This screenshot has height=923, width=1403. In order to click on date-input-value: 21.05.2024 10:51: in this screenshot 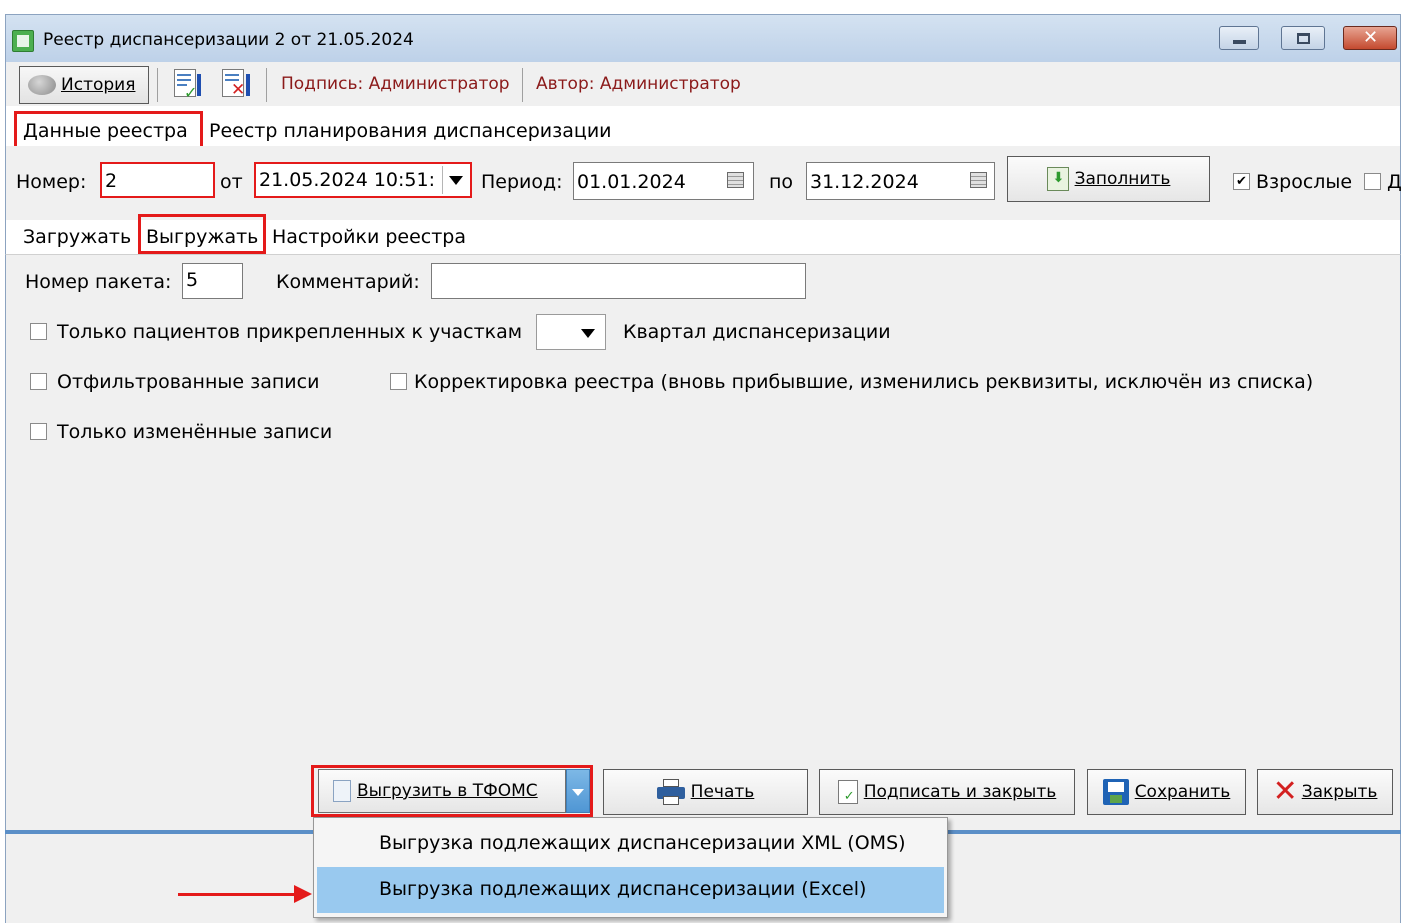, I will do `click(347, 180)`.